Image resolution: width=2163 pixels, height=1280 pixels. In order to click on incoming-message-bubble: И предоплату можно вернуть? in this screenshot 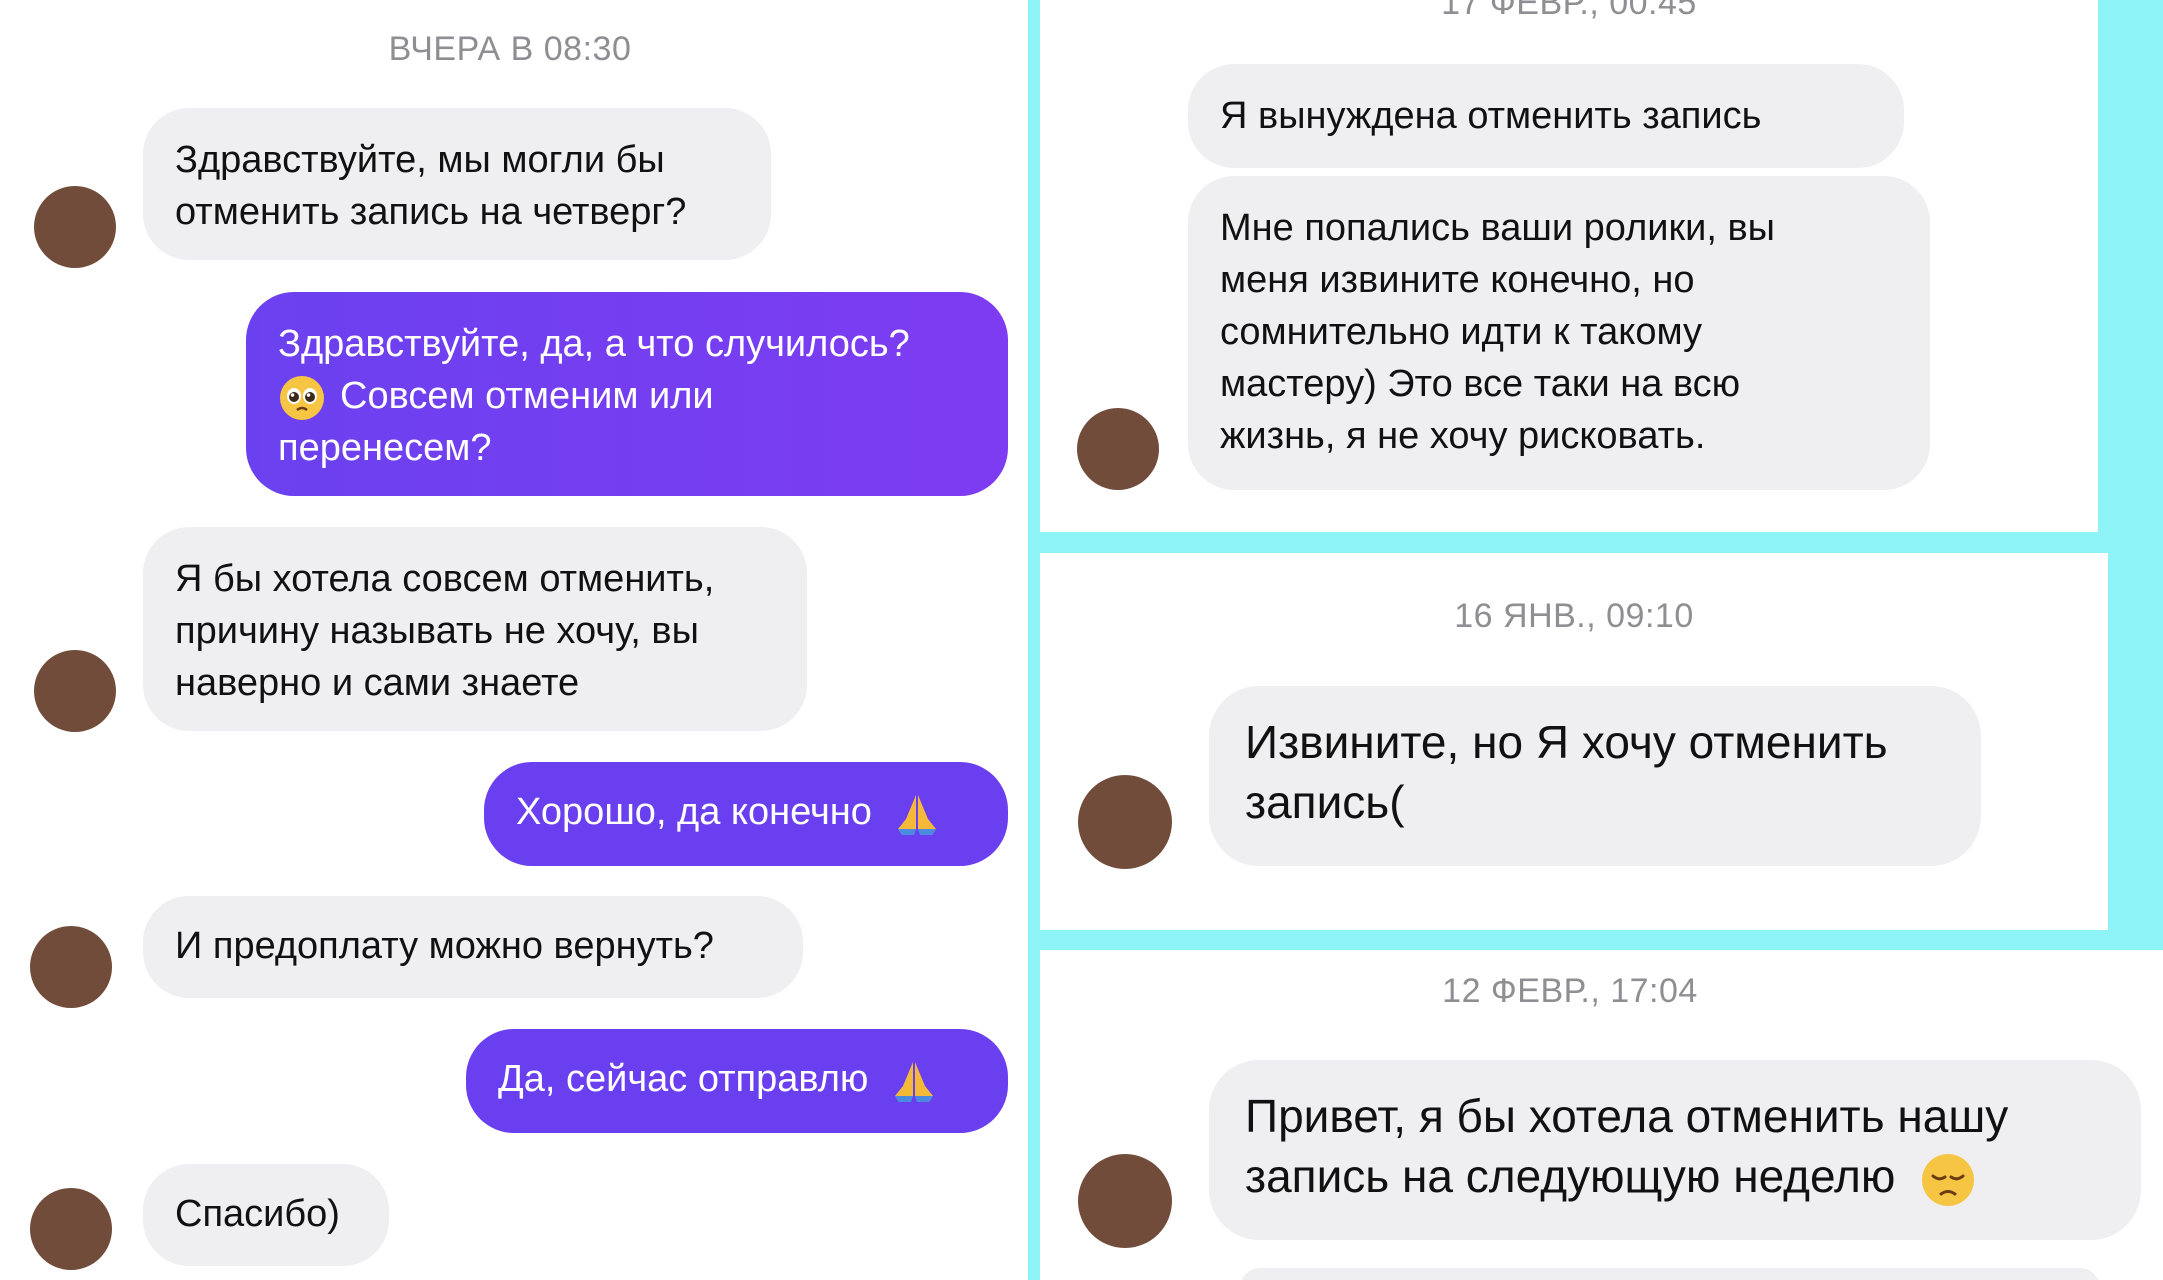, I will do `click(473, 947)`.